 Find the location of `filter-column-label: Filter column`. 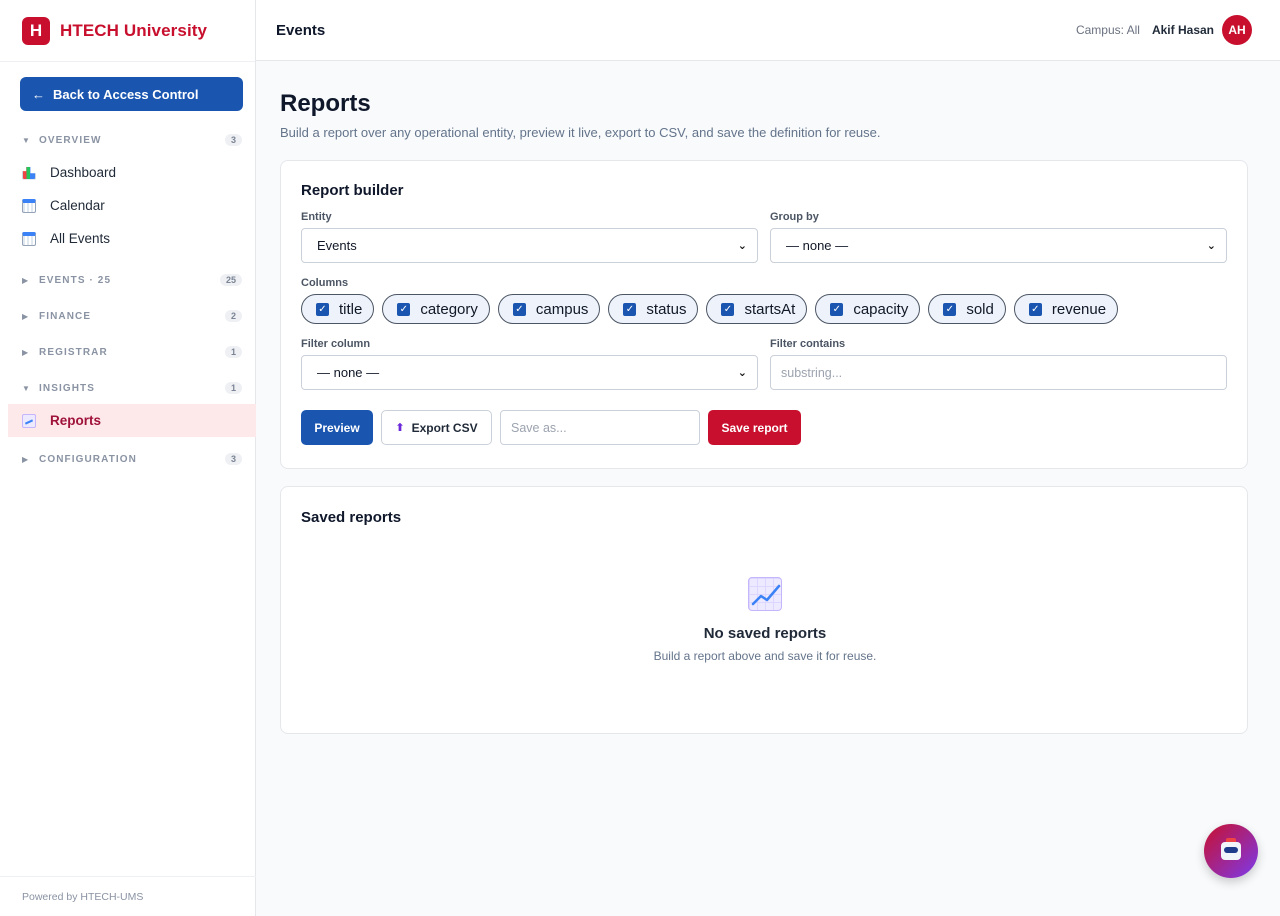

filter-column-label: Filter column is located at coordinates (336, 344).